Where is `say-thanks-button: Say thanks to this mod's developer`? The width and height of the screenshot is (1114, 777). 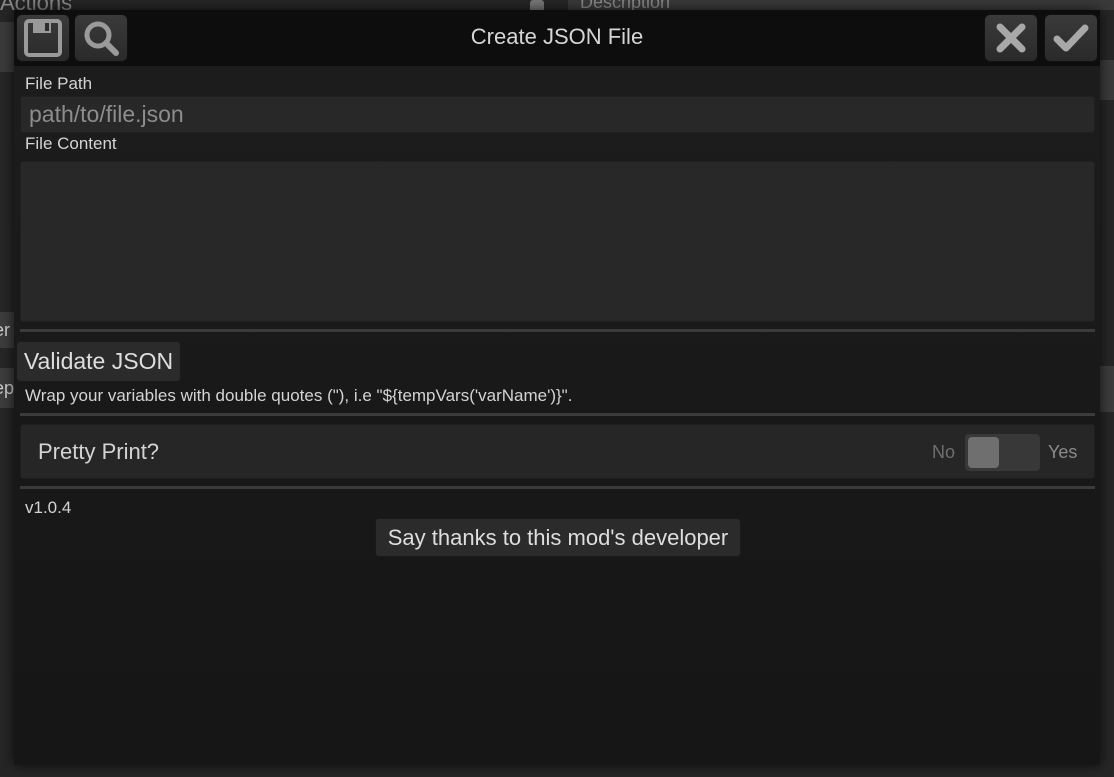
say-thanks-button: Say thanks to this mod's developer is located at coordinates (558, 537).